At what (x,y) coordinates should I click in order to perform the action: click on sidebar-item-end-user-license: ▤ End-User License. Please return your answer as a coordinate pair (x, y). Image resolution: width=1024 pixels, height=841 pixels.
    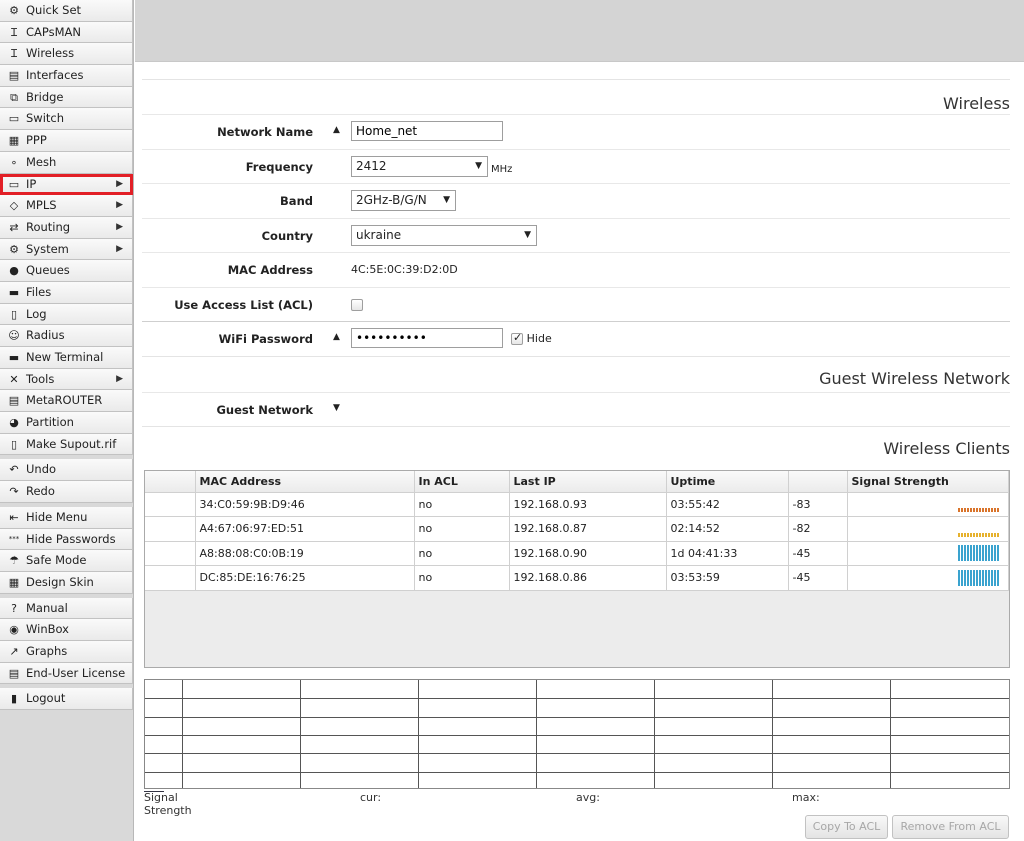
    Looking at the image, I should click on (66, 673).